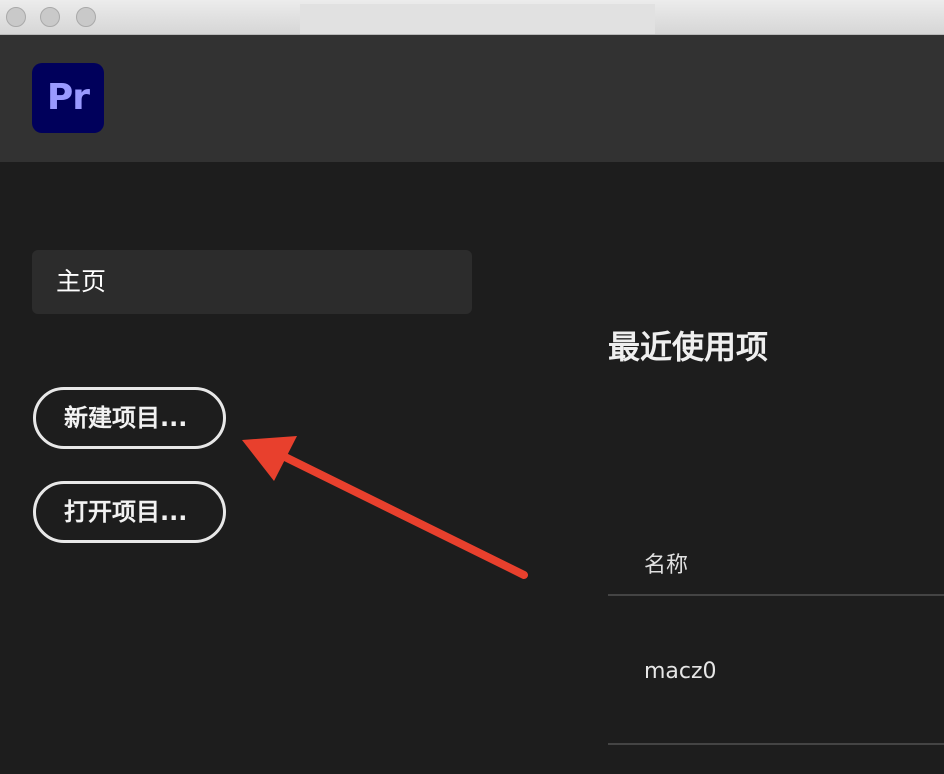 The width and height of the screenshot is (944, 774). Describe the element at coordinates (403, 515) in the screenshot. I see `arrow-shaft` at that location.